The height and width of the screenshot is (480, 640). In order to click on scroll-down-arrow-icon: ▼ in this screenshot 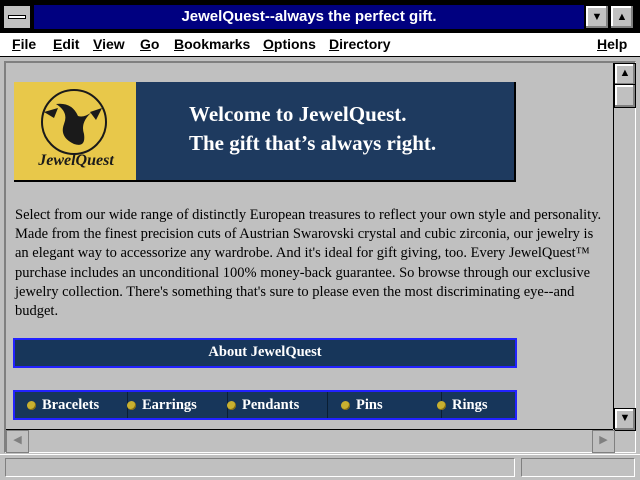, I will do `click(625, 418)`.